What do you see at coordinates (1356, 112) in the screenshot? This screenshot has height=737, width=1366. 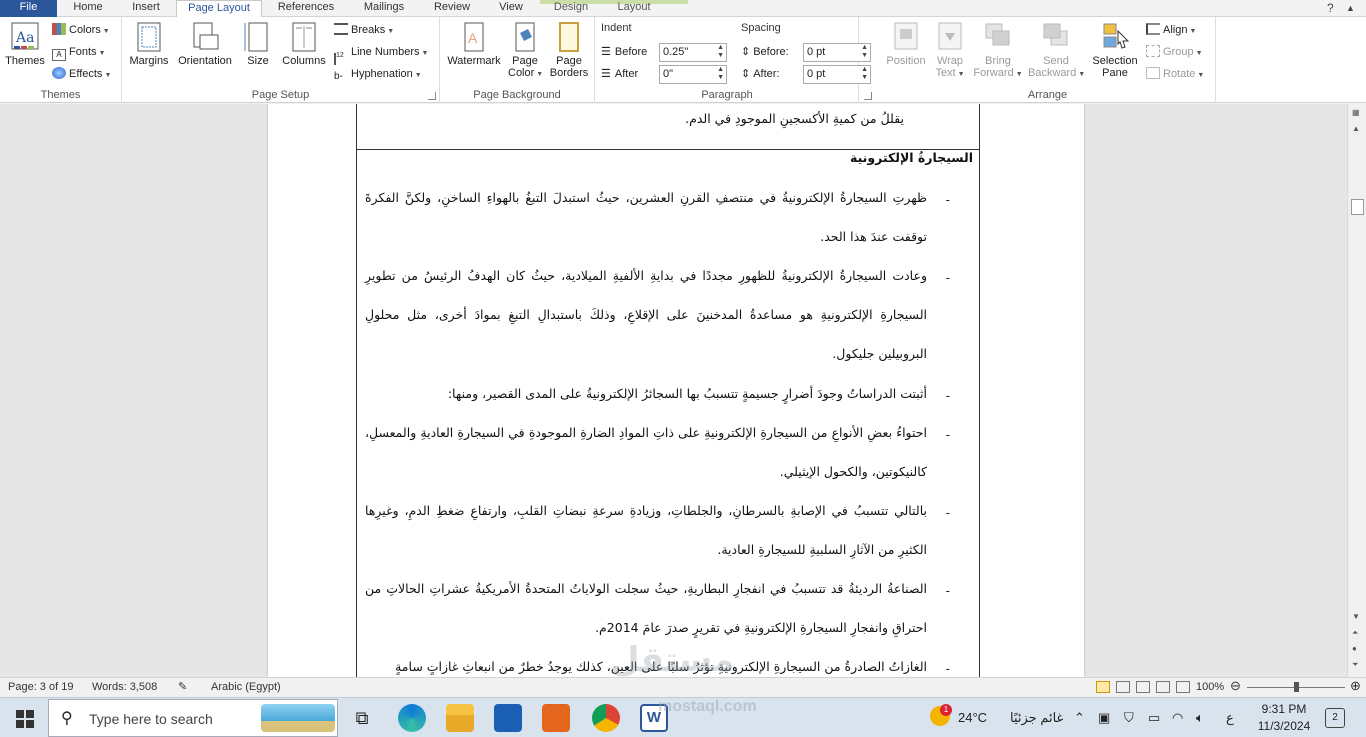 I see `ruler-toggle-icon: ▦` at bounding box center [1356, 112].